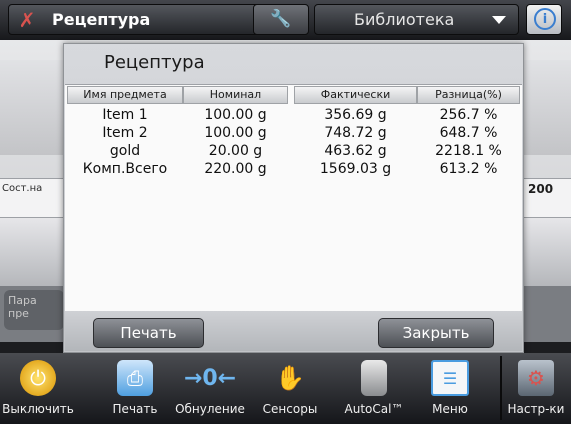  I want to click on zero-button: →0← Обнуление, so click(210, 388).